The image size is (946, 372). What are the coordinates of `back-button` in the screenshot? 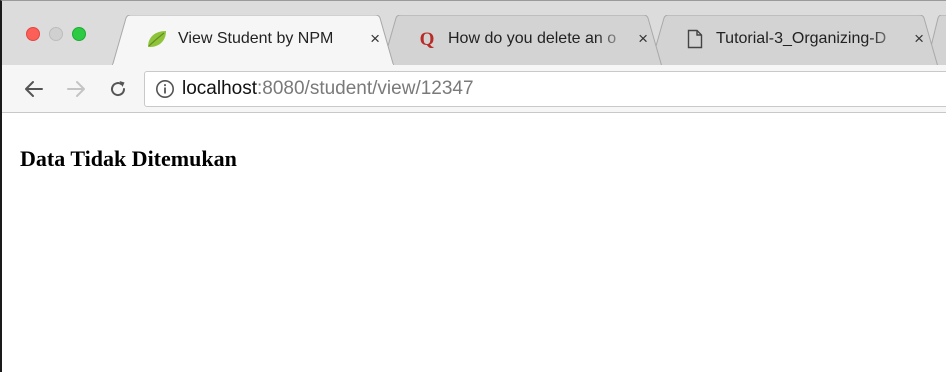 It's located at (34, 89).